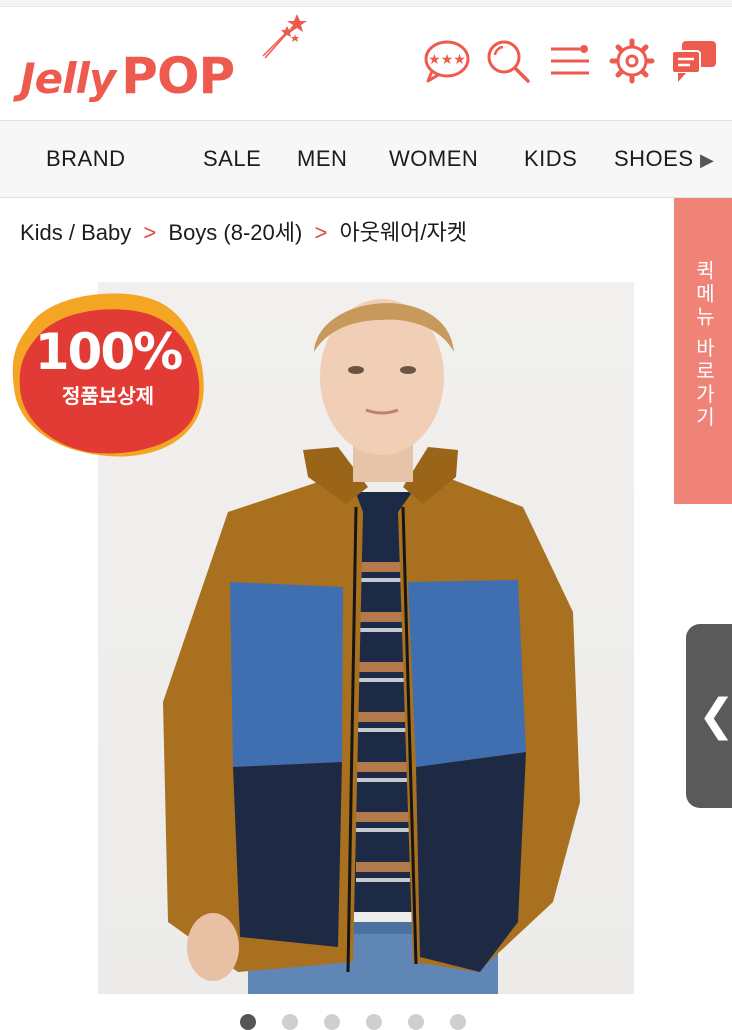  I want to click on badge-text: 100% 정품보상제, so click(108, 367).